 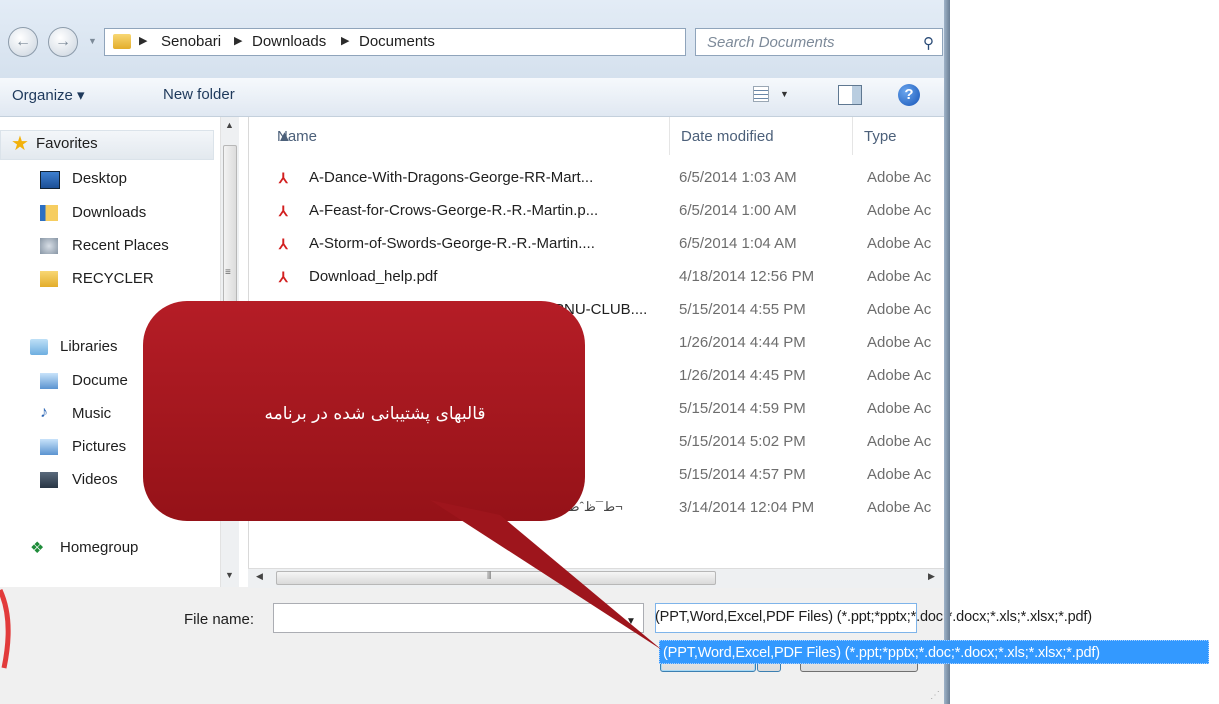 I want to click on search-input: Search Documents ⚲, so click(x=819, y=42).